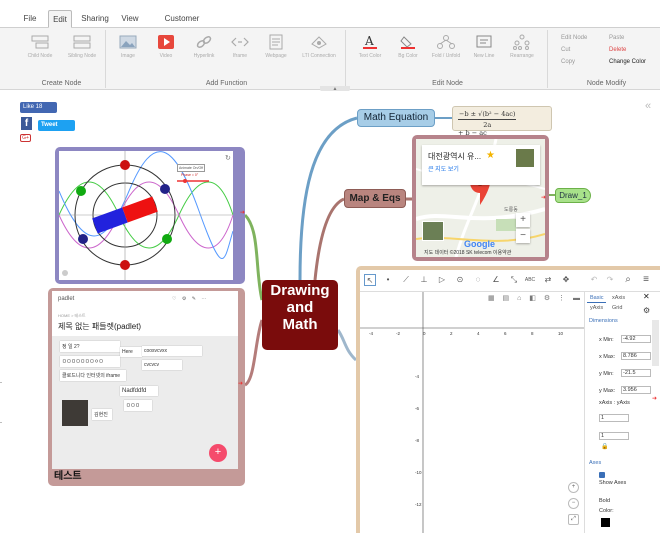  I want to click on reflect-tool-icon: ⤡, so click(514, 280).